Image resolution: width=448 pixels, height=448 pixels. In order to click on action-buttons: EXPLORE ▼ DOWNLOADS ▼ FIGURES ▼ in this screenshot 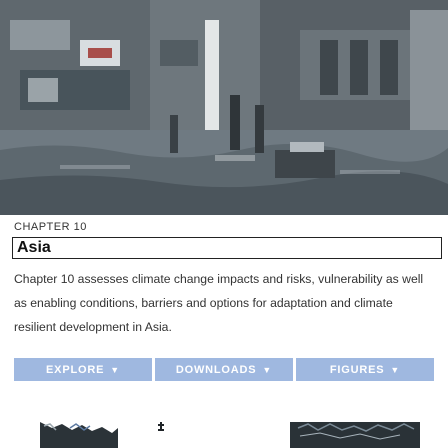, I will do `click(224, 369)`.